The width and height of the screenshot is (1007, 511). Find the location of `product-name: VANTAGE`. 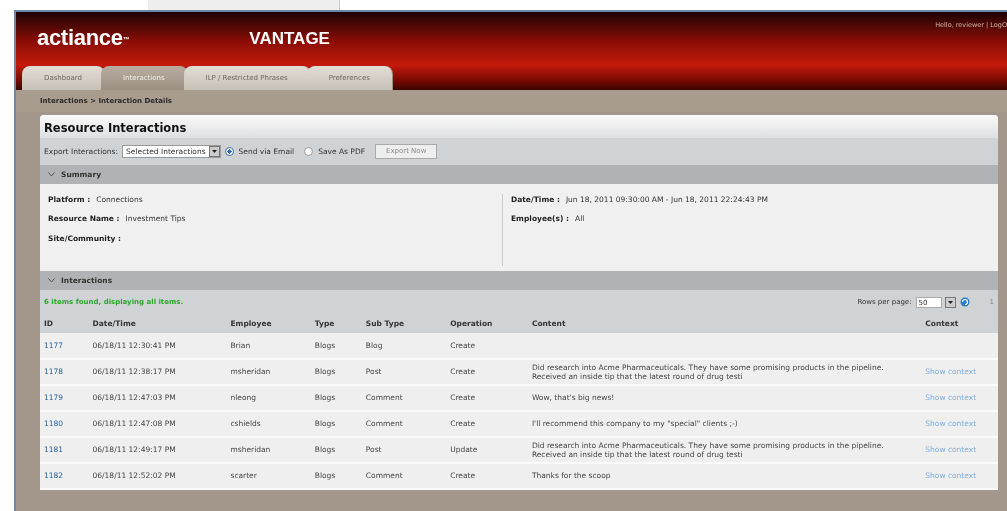

product-name: VANTAGE is located at coordinates (289, 39).